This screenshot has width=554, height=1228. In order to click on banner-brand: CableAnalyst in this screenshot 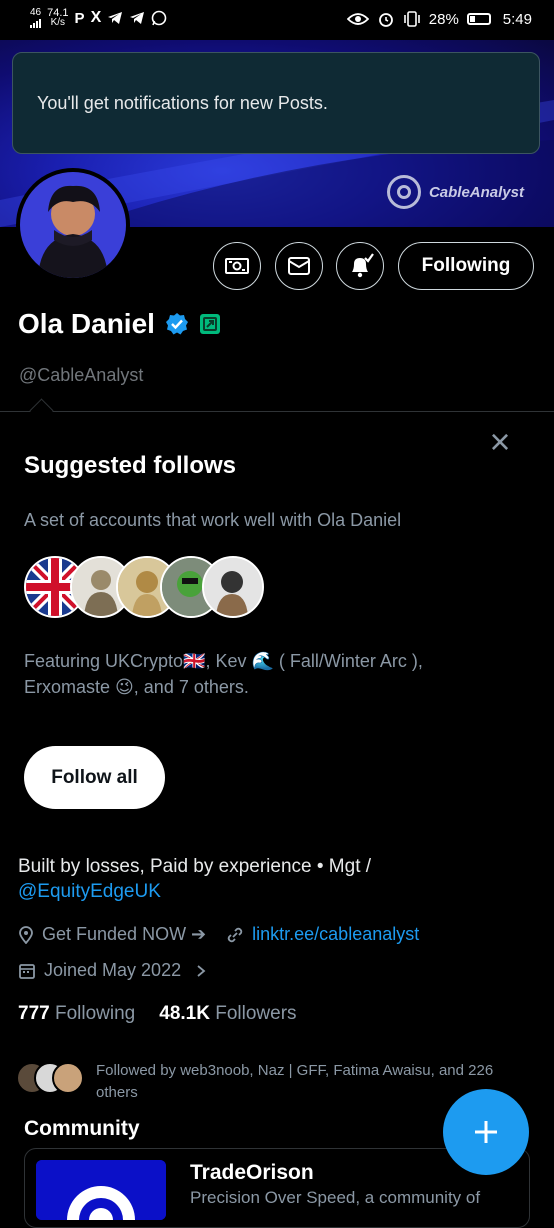, I will do `click(455, 192)`.